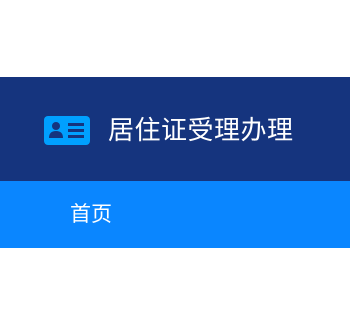  What do you see at coordinates (201, 131) in the screenshot?
I see `app-title: 居住证受理办理` at bounding box center [201, 131].